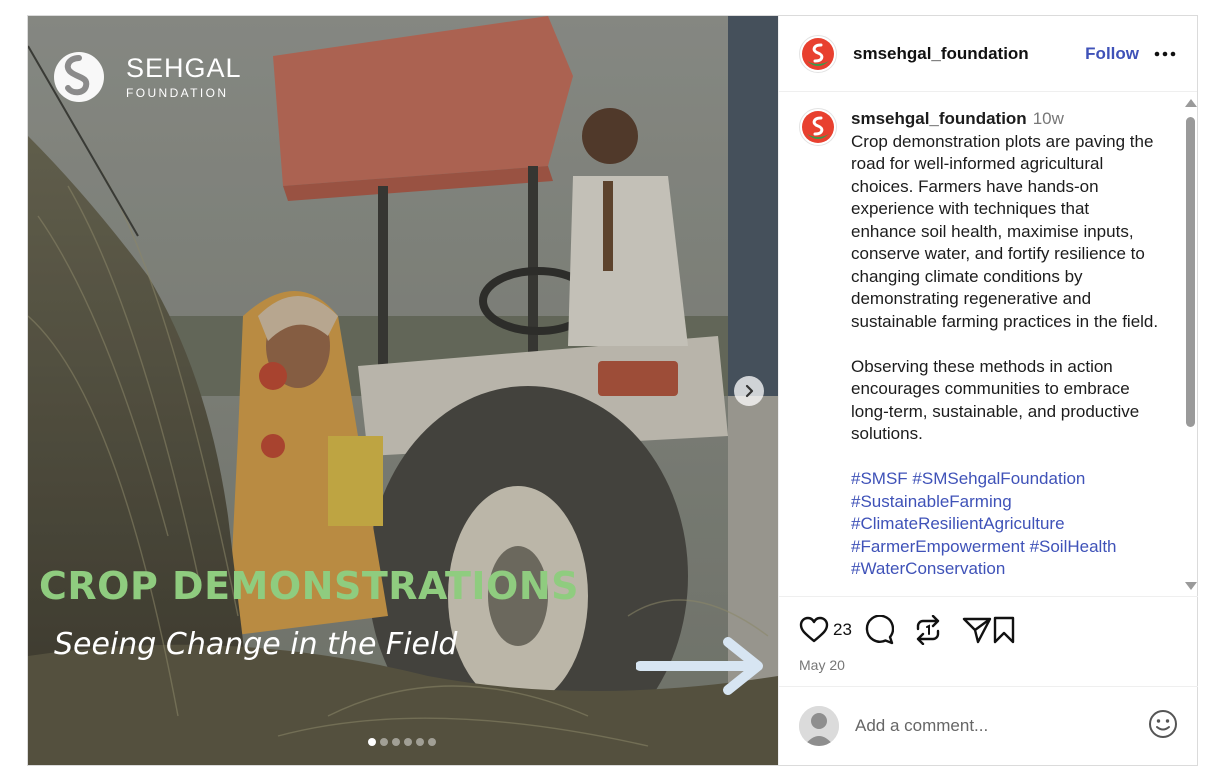  Describe the element at coordinates (699, 666) in the screenshot. I see `arrow-right-graphic` at that location.